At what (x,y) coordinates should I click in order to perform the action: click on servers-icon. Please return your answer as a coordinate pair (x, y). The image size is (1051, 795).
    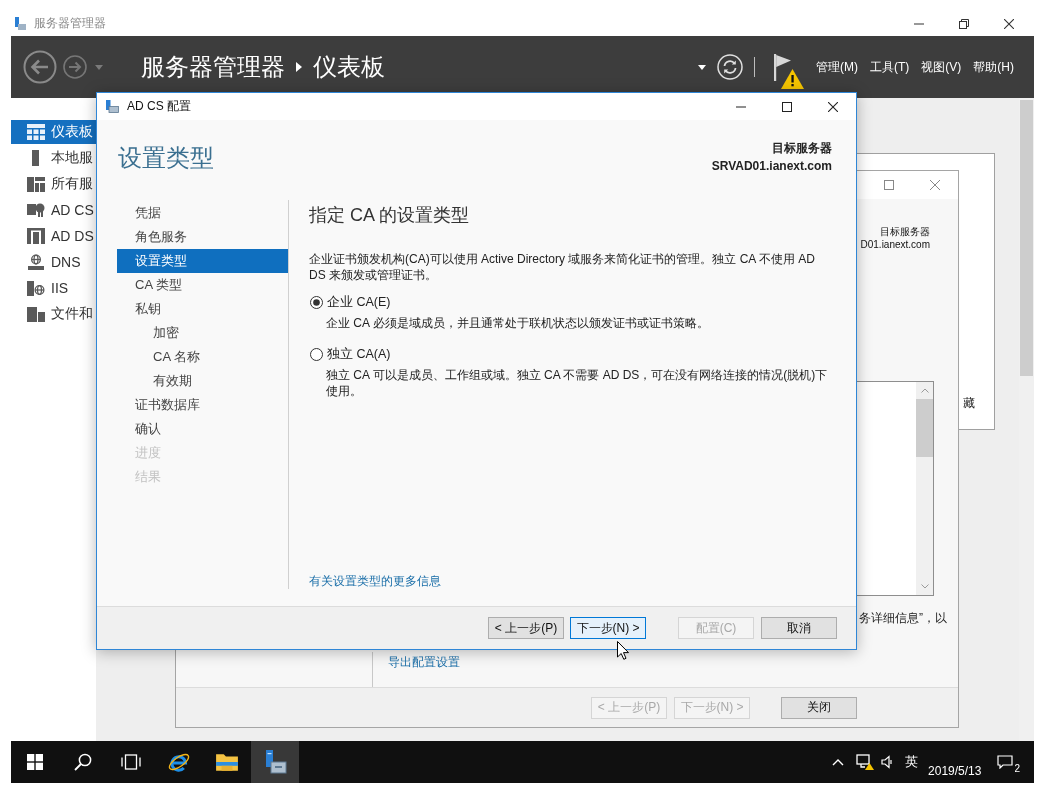
    Looking at the image, I should click on (36, 184).